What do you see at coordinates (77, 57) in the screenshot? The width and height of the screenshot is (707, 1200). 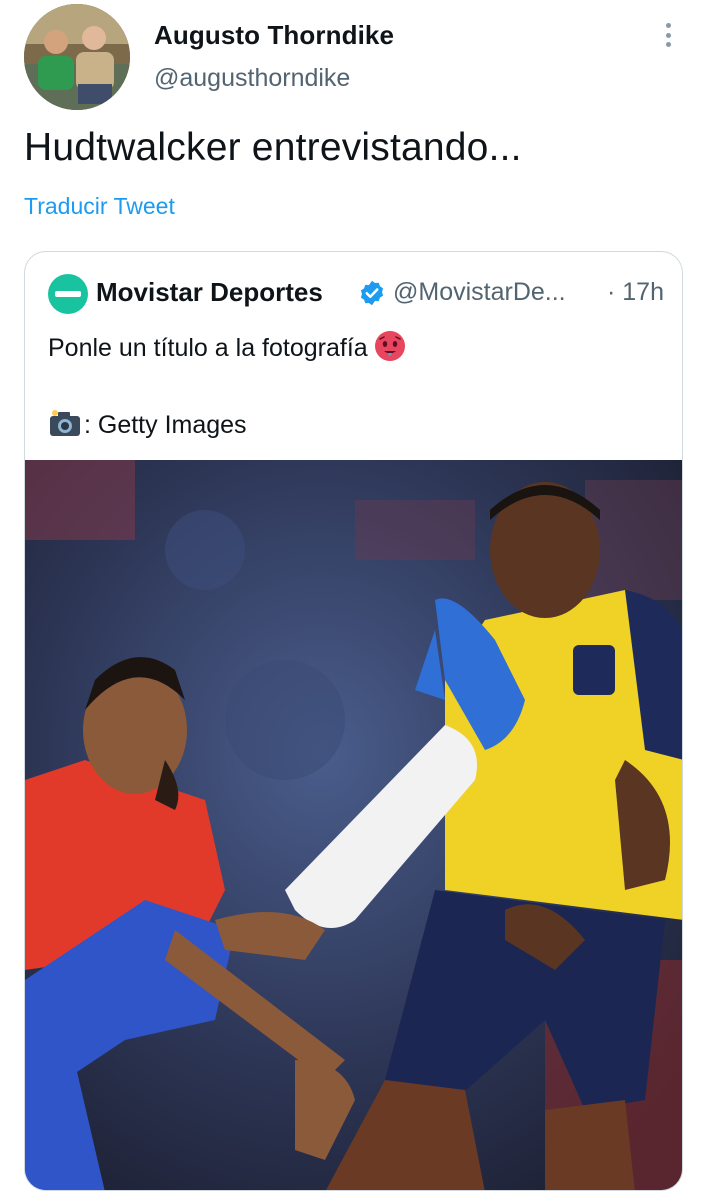 I see `author-avatar` at bounding box center [77, 57].